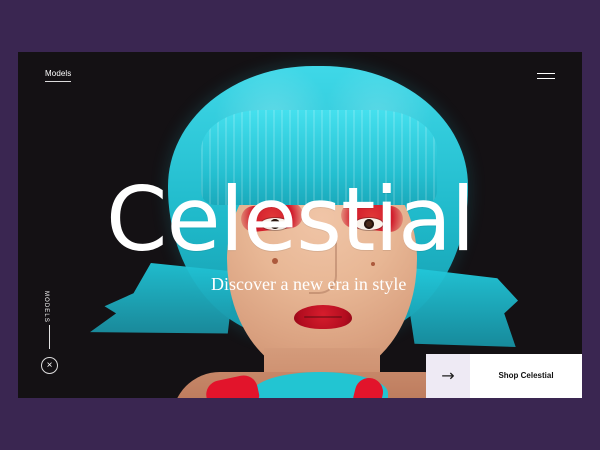 The height and width of the screenshot is (450, 600). I want to click on menu-line-bottom, so click(546, 78).